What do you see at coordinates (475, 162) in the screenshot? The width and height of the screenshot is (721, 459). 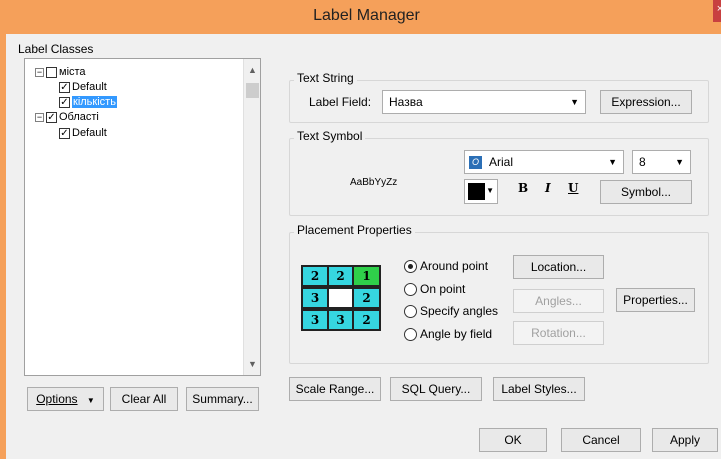 I see `font-type-icon: O` at bounding box center [475, 162].